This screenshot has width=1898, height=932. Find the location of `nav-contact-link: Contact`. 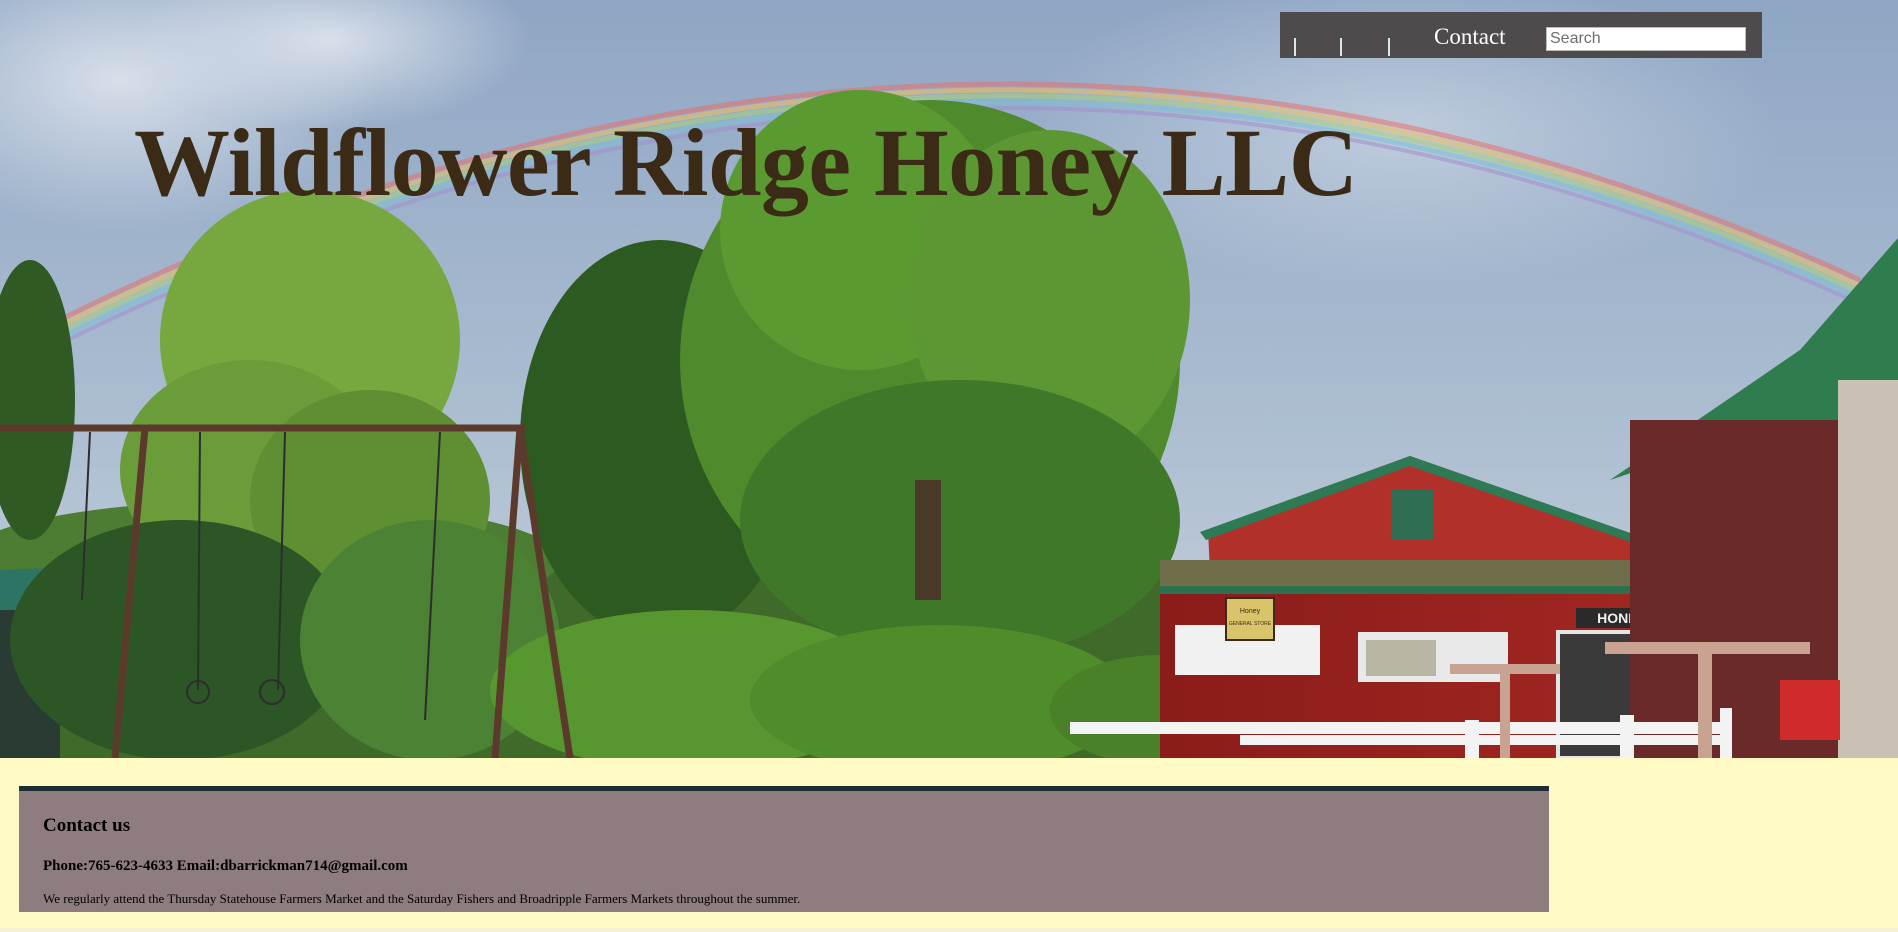

nav-contact-link: Contact is located at coordinates (1470, 37).